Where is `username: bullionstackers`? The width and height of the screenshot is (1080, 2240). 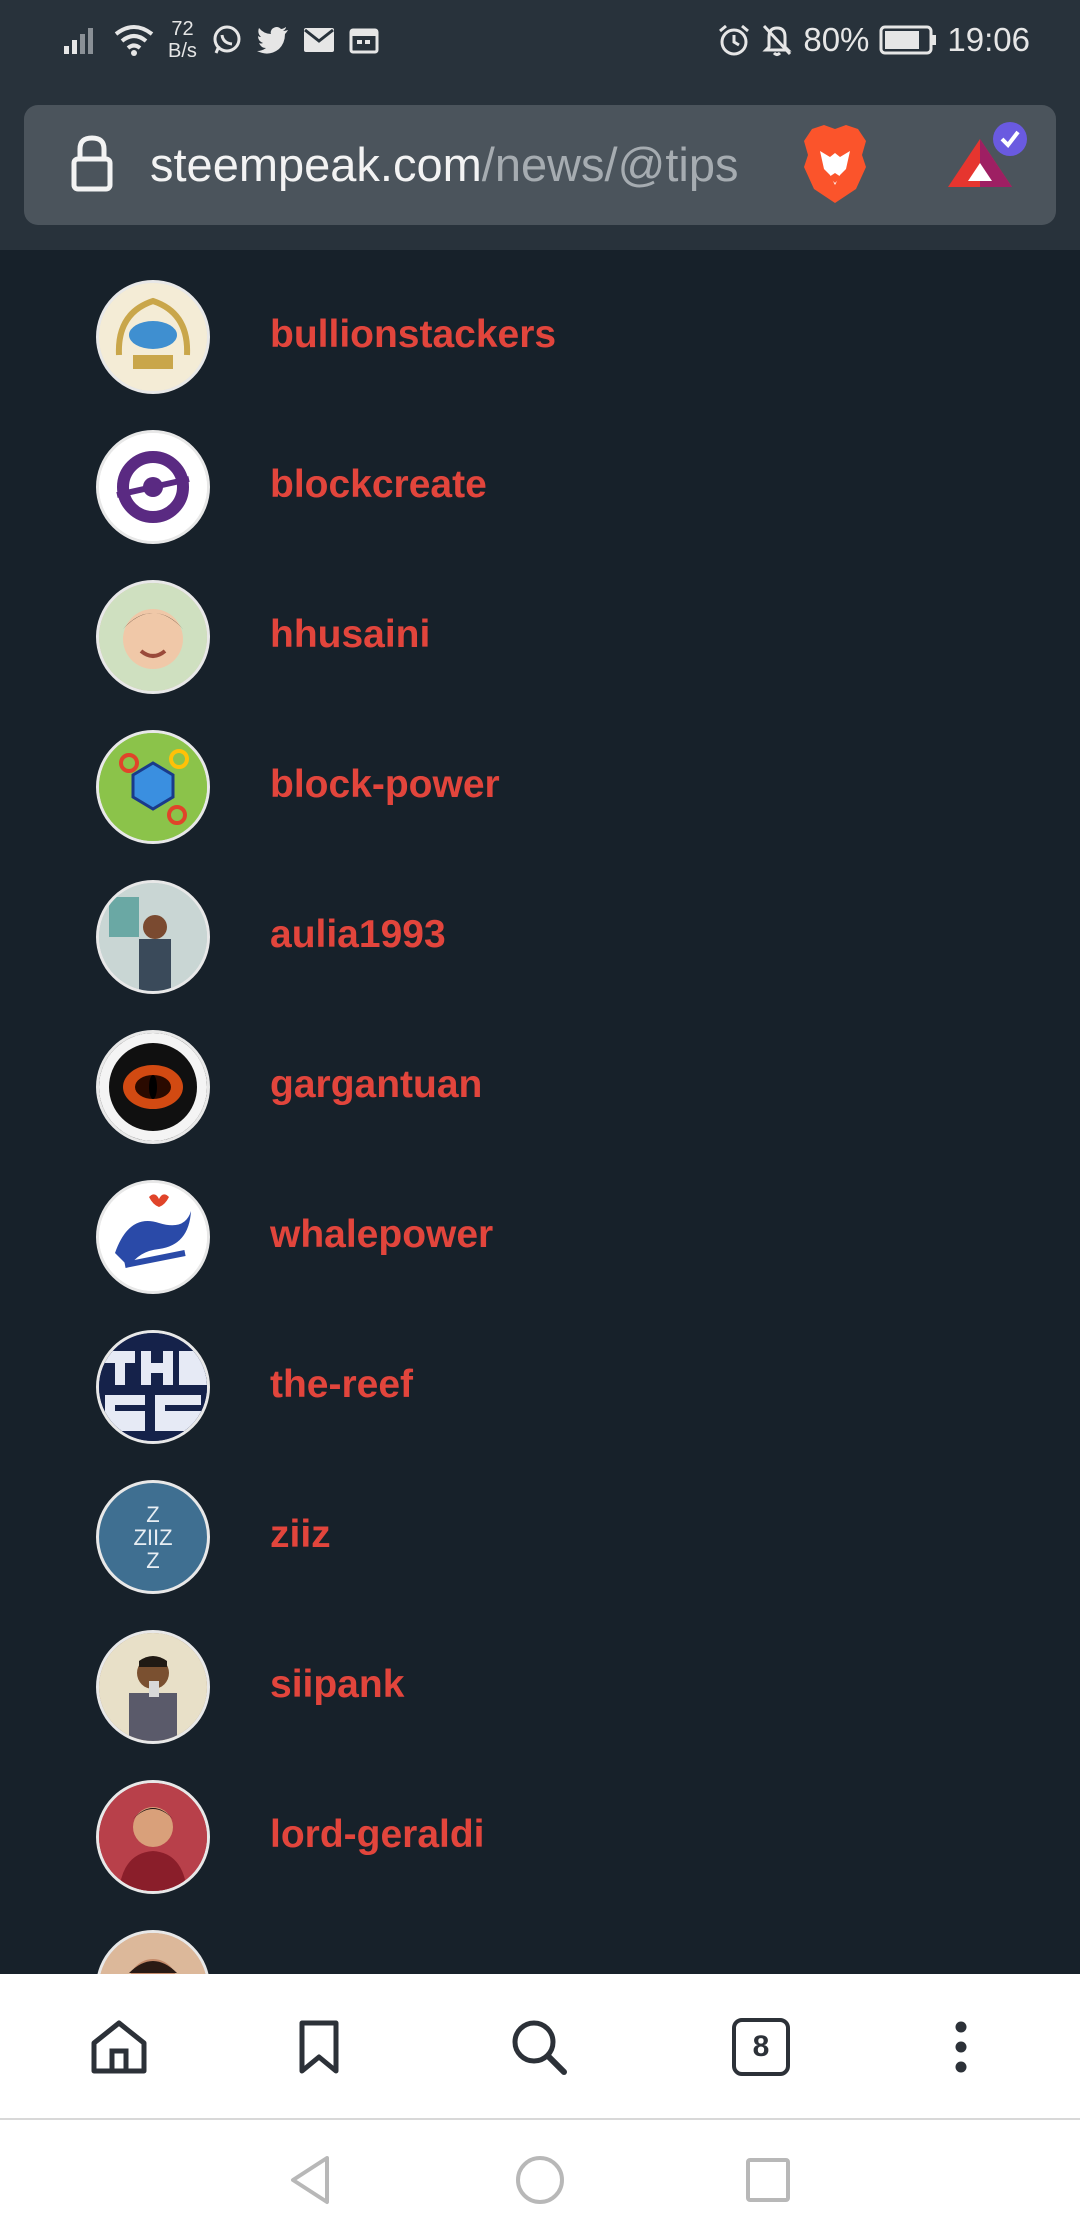 username: bullionstackers is located at coordinates (413, 335).